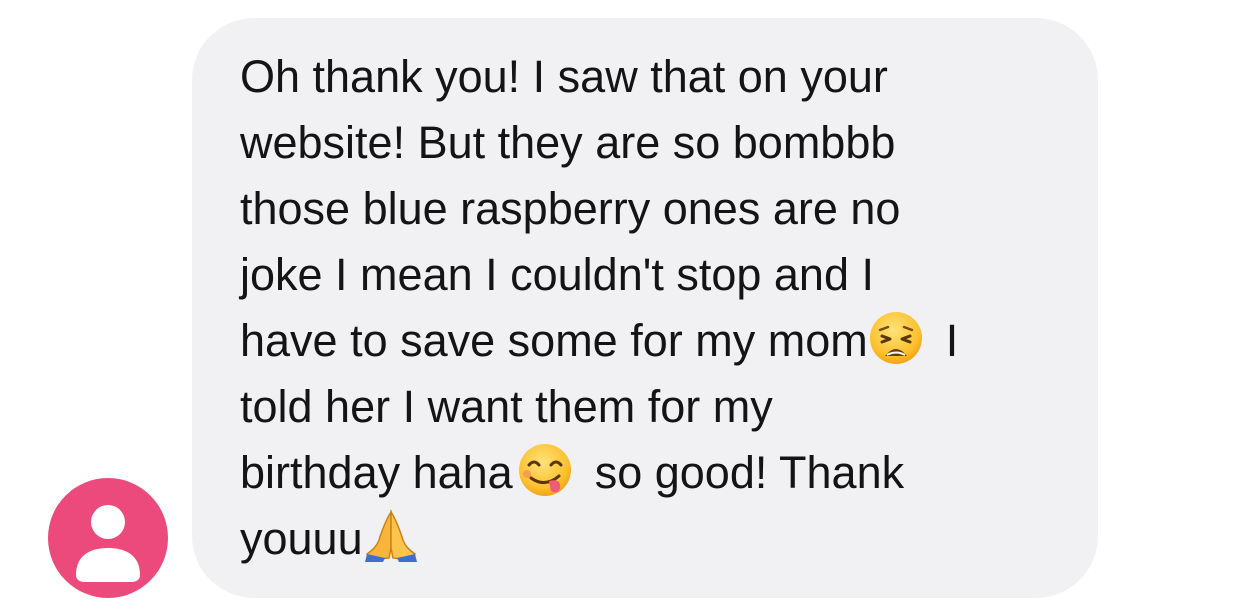 This screenshot has width=1242, height=602. What do you see at coordinates (649, 539) in the screenshot?
I see `message-line: youuu` at bounding box center [649, 539].